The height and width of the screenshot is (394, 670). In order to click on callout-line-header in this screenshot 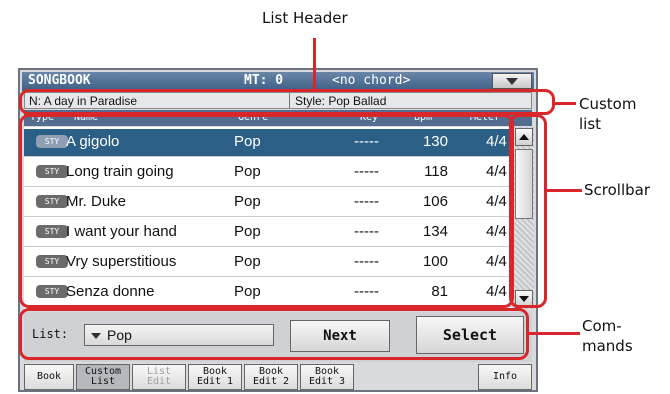, I will do `click(314, 64)`.